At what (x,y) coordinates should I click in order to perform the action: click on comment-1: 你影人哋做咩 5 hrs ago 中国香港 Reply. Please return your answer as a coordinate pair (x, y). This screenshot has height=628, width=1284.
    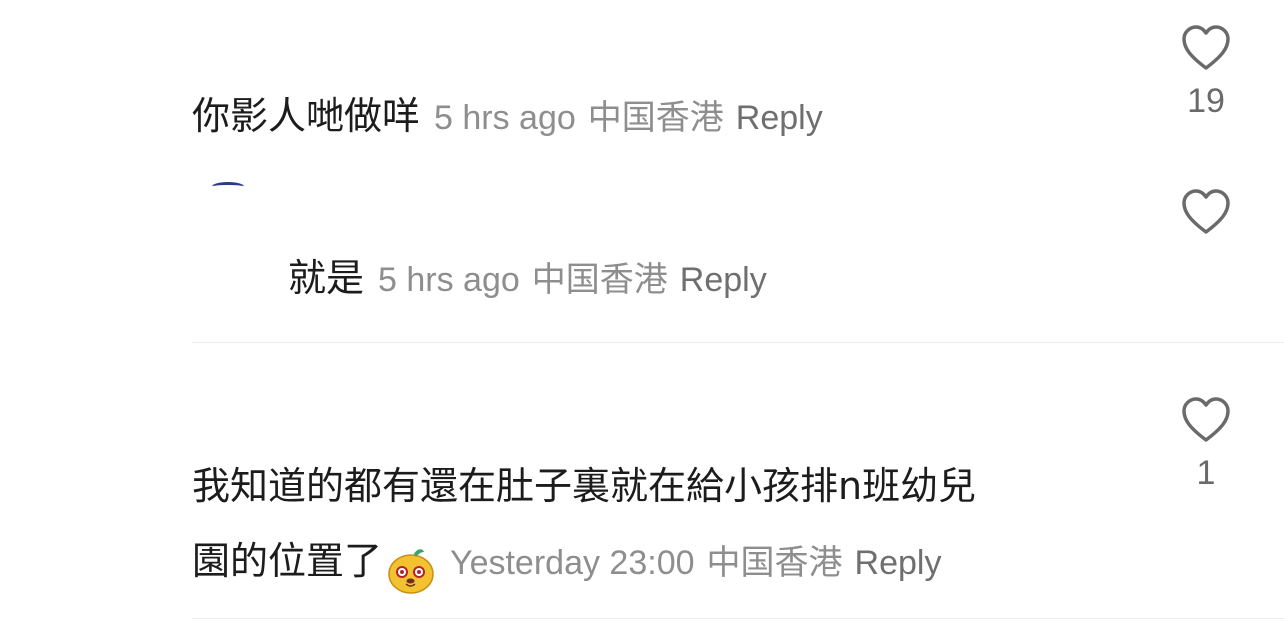
    Looking at the image, I should click on (507, 120).